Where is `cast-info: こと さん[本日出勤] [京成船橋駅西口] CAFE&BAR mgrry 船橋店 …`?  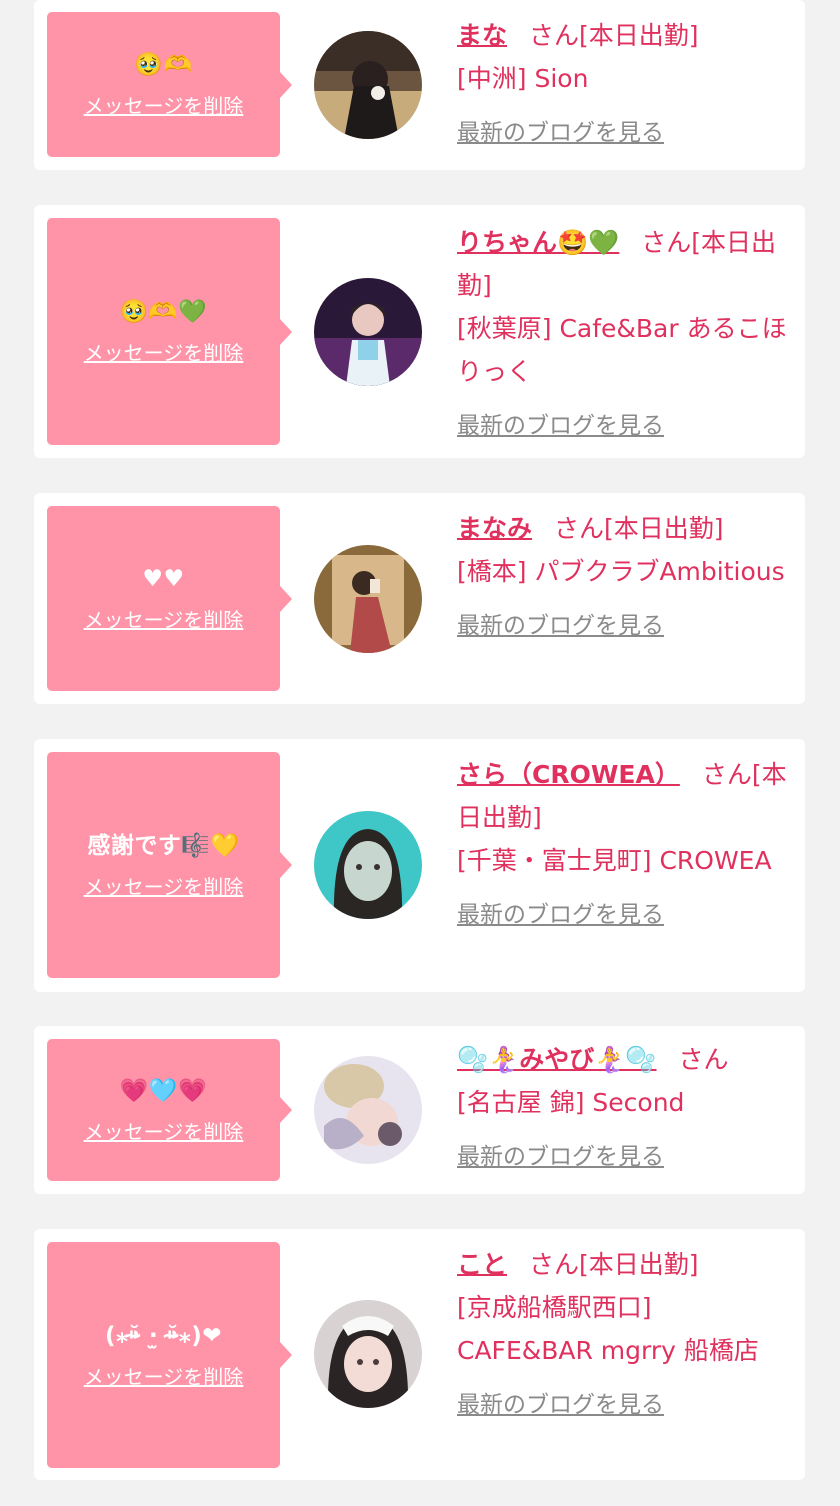
cast-info: こと さん[本日出勤] [京成船橋駅西口] CAFE&BAR mgrry 船橋店 … is located at coordinates (624, 1335).